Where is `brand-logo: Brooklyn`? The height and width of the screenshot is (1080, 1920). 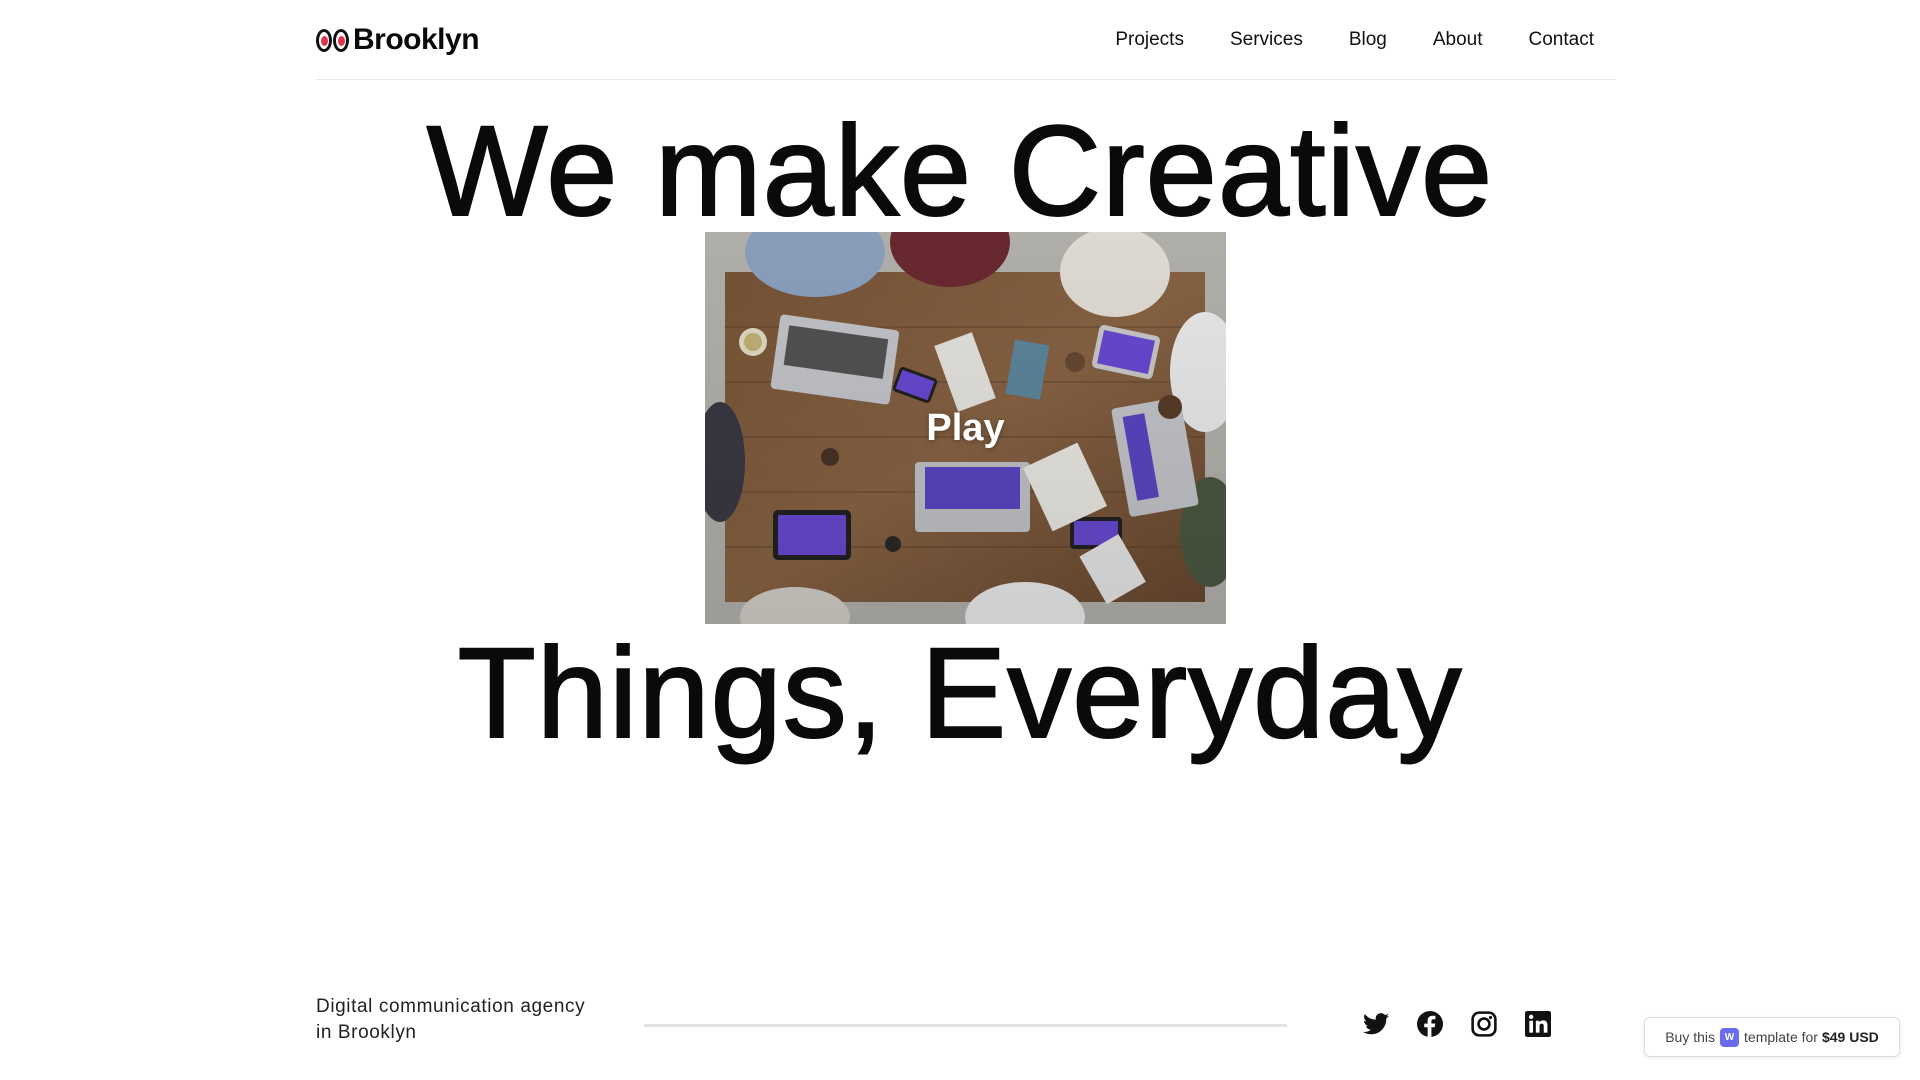
brand-logo: Brooklyn is located at coordinates (398, 40).